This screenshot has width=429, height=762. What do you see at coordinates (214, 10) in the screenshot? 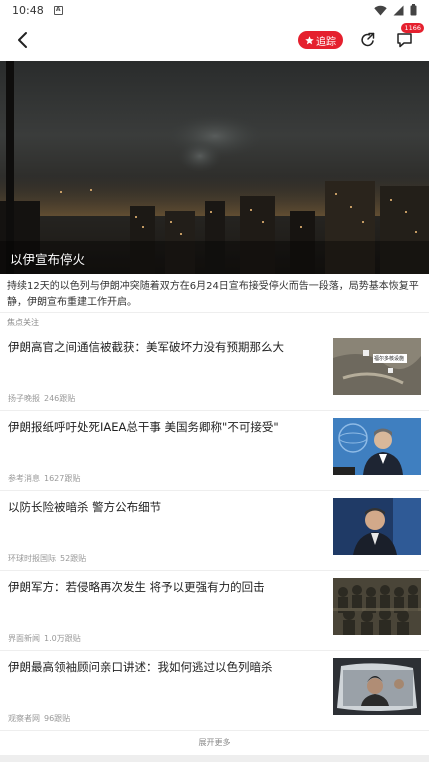
I see `status-bar: 10:48 A` at bounding box center [214, 10].